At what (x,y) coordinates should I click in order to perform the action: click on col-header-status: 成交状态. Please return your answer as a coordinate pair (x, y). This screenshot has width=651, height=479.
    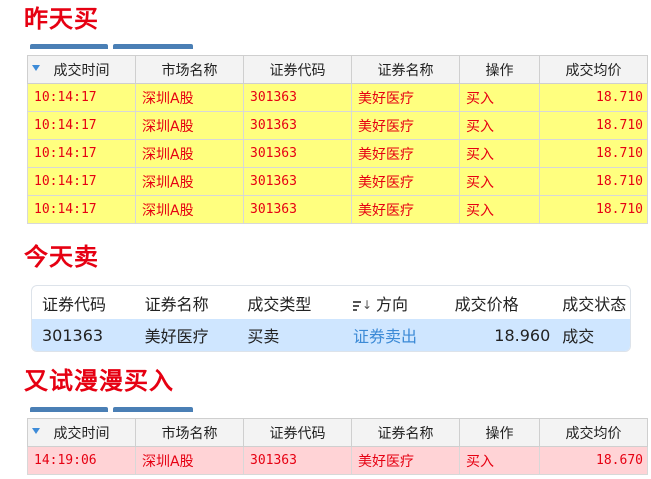
    Looking at the image, I should click on (594, 303).